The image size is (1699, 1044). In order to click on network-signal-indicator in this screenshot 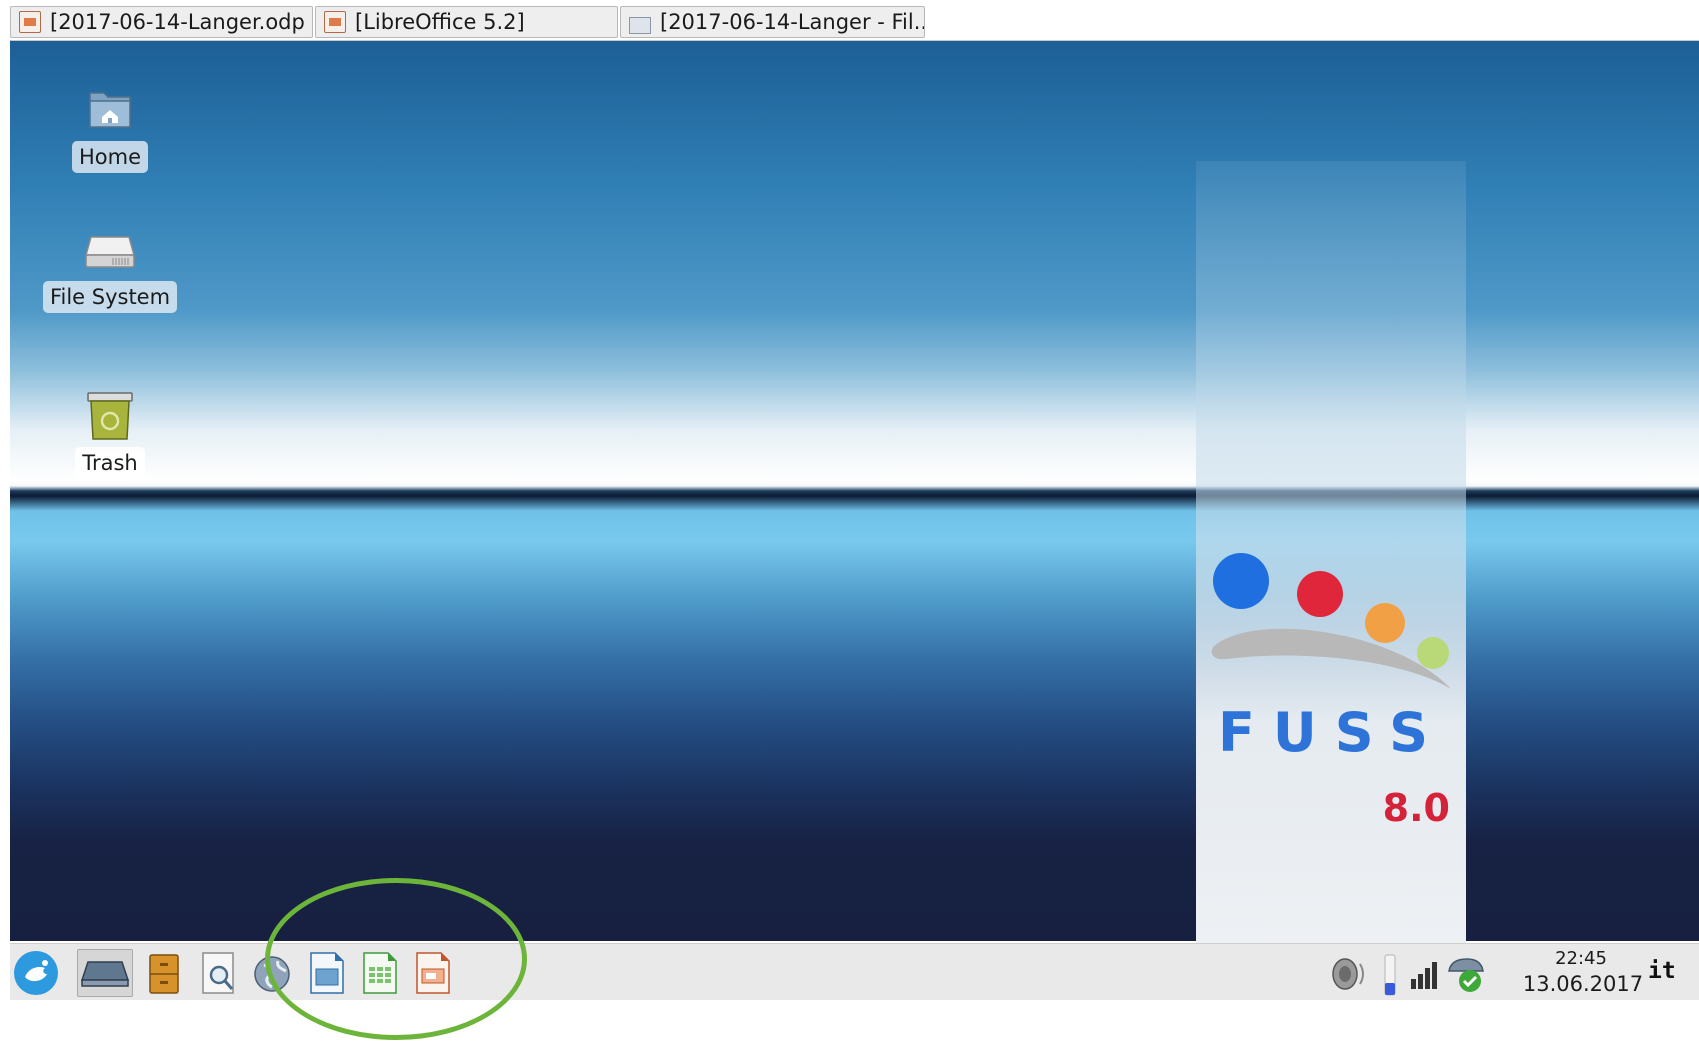, I will do `click(1424, 973)`.